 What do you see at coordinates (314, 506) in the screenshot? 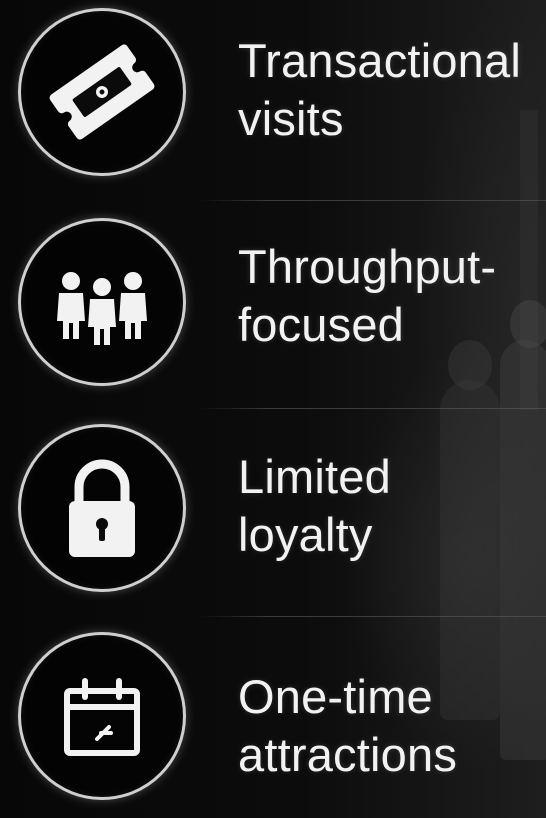
I see `feature-label: Limited loyalty` at bounding box center [314, 506].